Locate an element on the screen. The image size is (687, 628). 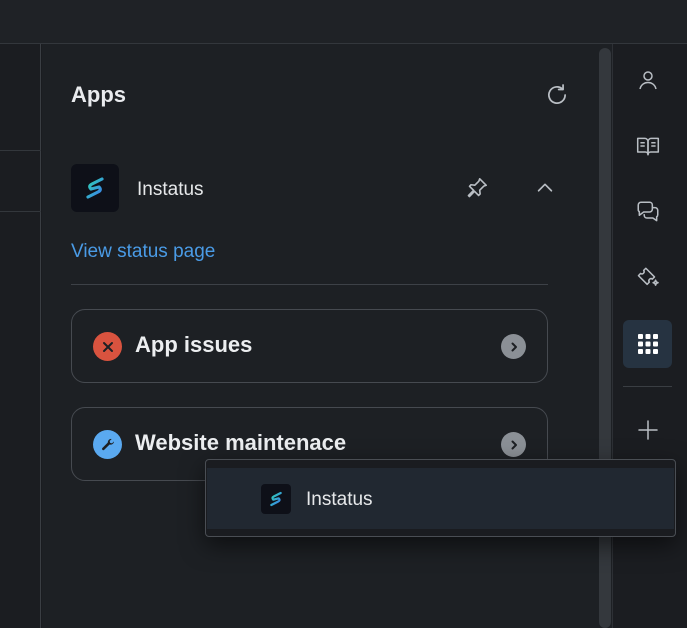
close-icon is located at coordinates (107, 346).